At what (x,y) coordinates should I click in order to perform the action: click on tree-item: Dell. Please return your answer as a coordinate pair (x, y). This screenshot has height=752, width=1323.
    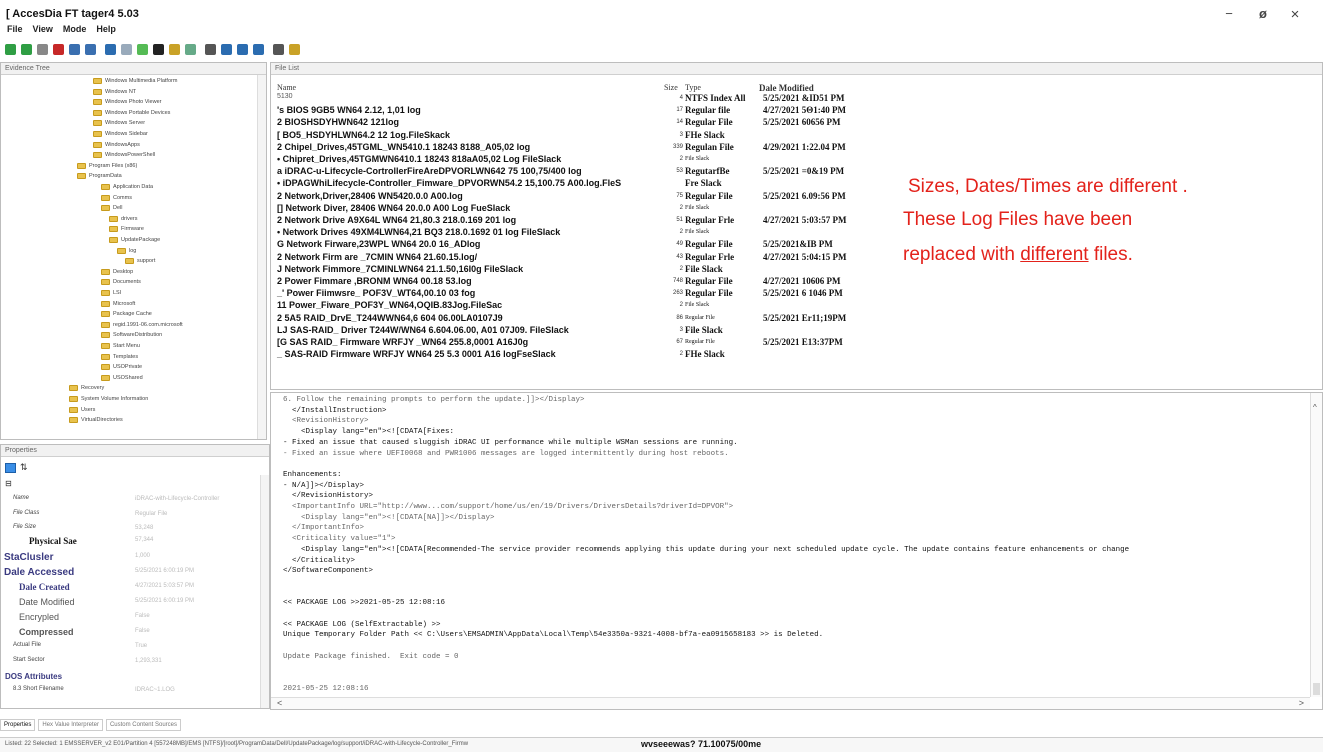
    Looking at the image, I should click on (111, 208).